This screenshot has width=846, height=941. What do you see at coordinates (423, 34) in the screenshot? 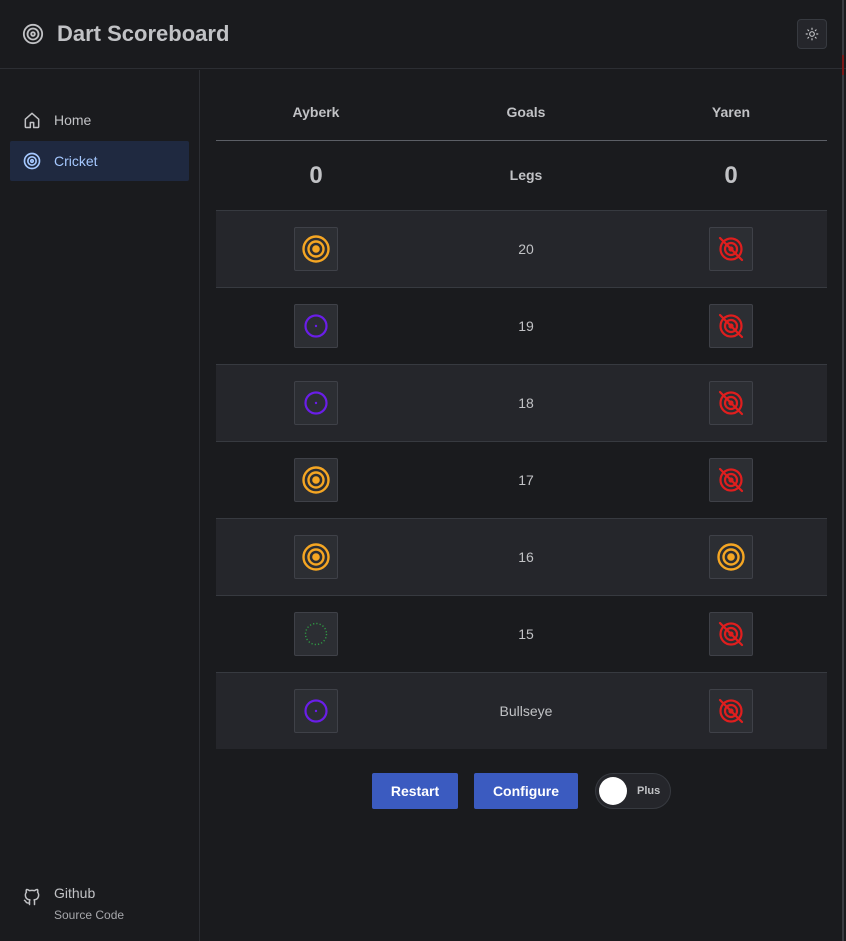
I see `app-header: Dart Scoreboard` at bounding box center [423, 34].